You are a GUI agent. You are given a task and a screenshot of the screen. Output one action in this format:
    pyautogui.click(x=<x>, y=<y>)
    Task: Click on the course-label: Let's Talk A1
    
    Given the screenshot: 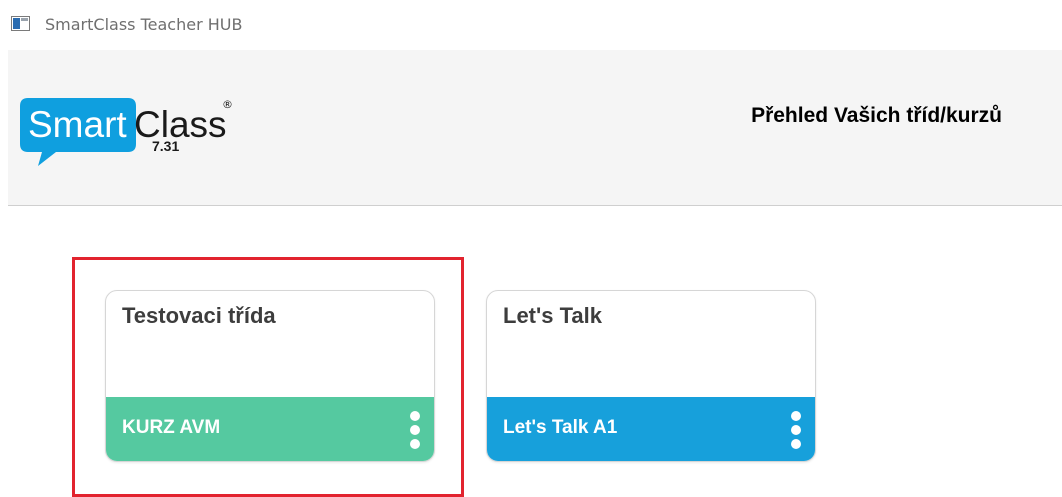 What is the action you would take?
    pyautogui.click(x=560, y=427)
    